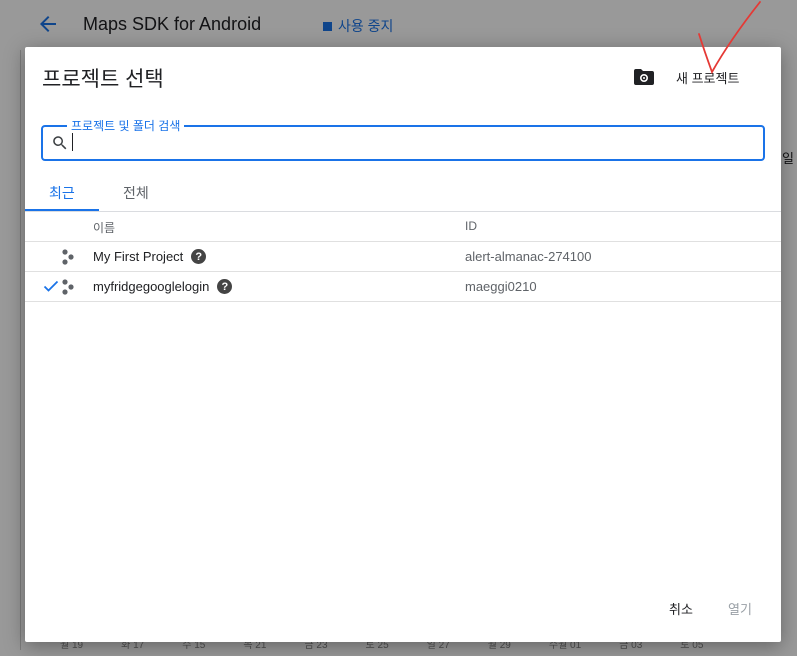 This screenshot has height=656, width=797. I want to click on project-name: My First Project, so click(138, 256).